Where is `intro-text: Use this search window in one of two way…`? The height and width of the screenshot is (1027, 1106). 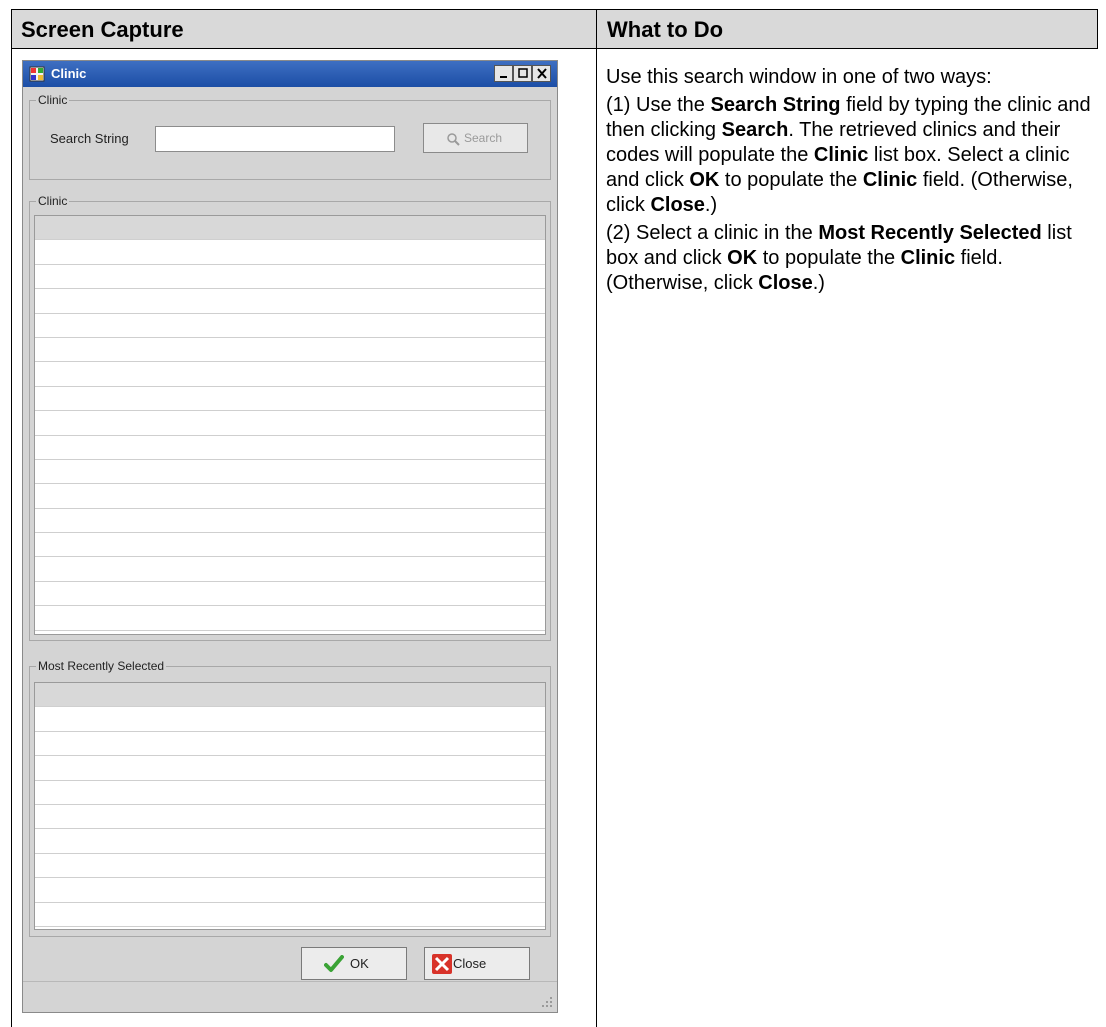 intro-text: Use this search window in one of two way… is located at coordinates (799, 77).